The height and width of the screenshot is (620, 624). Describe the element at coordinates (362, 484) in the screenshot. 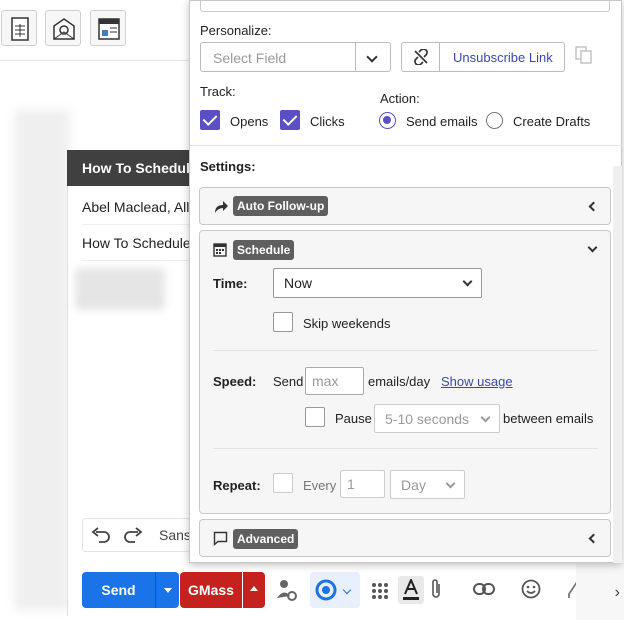

I see `every-count-input: 1` at that location.